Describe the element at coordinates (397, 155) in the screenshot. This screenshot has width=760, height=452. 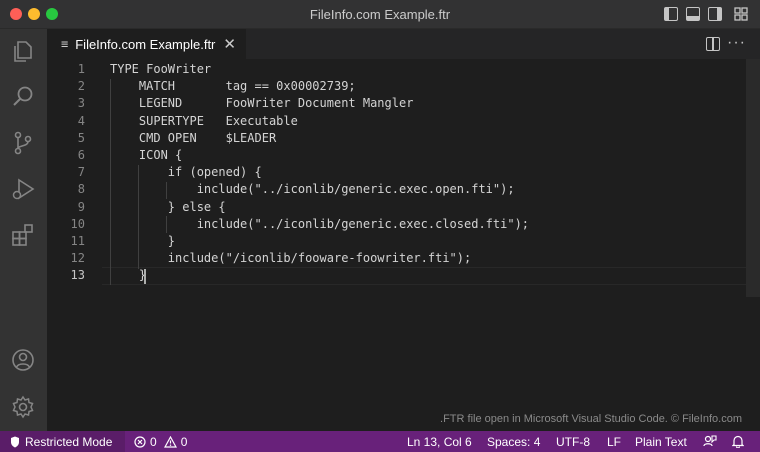
I see `code-line: 6 ICON {` at that location.